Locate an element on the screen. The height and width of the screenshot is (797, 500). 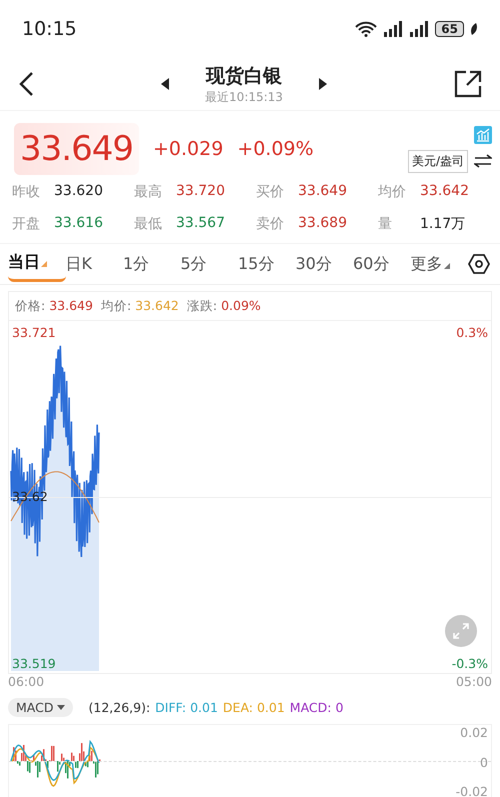
axis-label: 33.519 is located at coordinates (34, 663).